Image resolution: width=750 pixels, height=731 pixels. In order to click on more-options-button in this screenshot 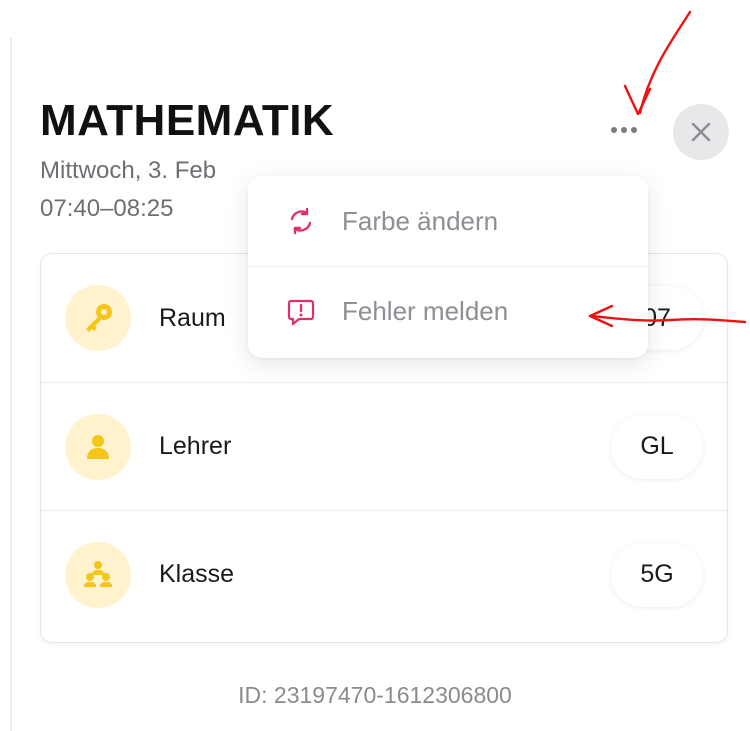, I will do `click(624, 130)`.